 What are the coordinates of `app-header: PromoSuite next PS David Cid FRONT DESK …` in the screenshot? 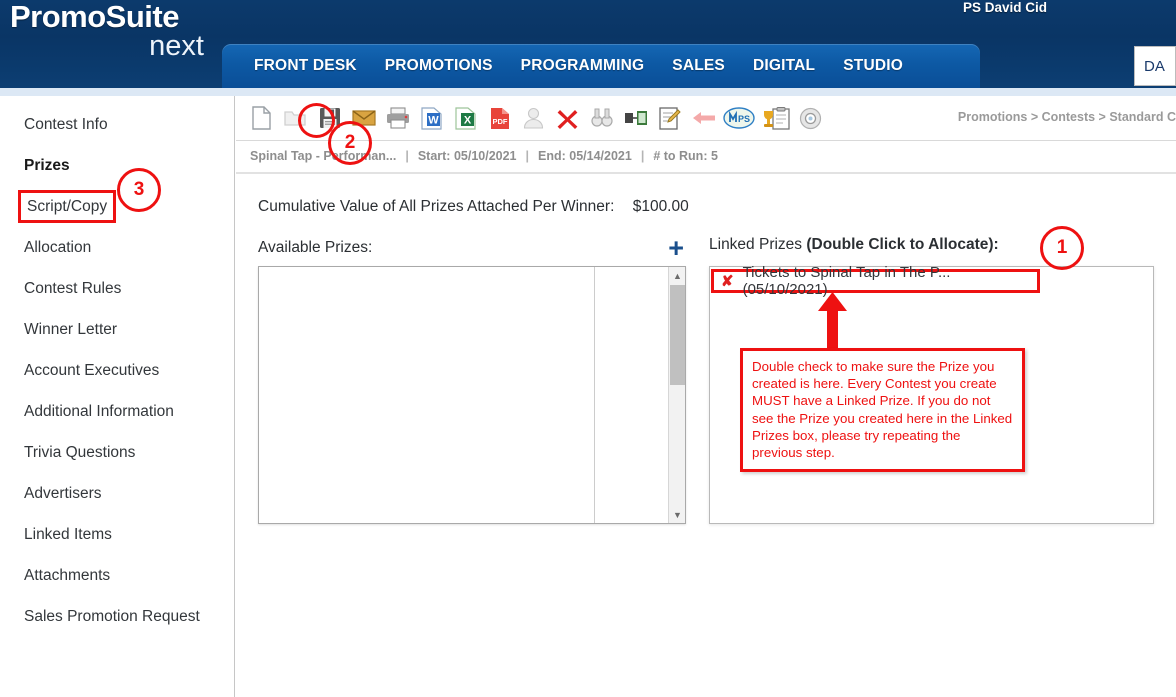 It's located at (588, 46).